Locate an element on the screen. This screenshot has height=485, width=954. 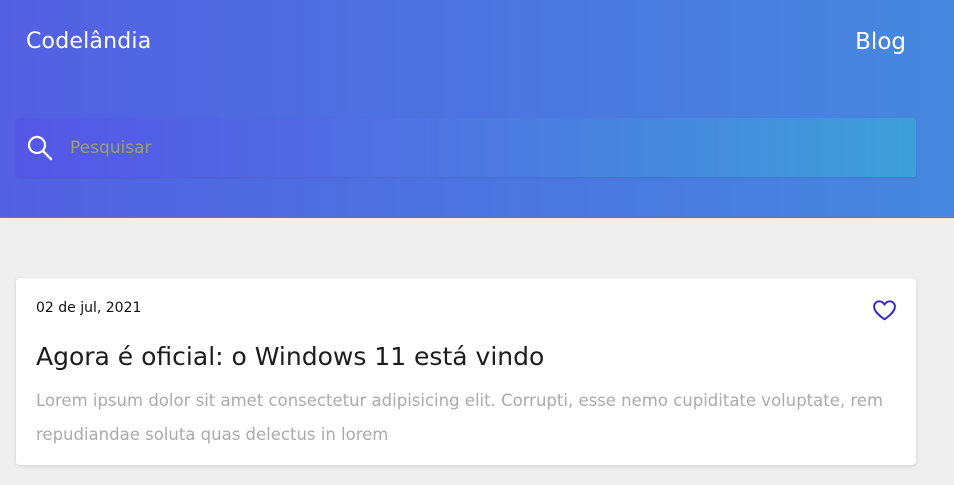
nav-link-blog: Blog is located at coordinates (880, 42).